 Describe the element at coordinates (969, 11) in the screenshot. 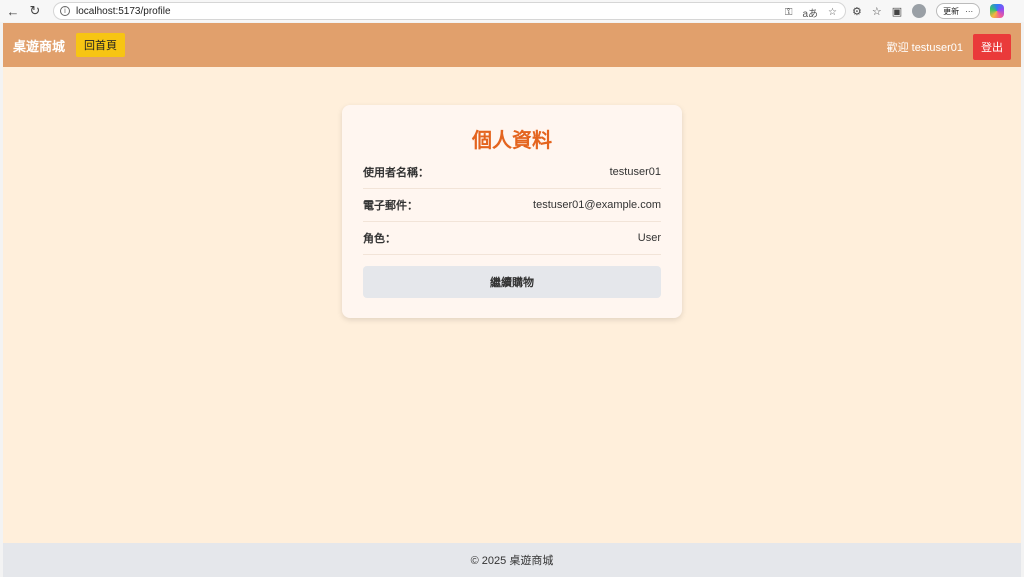

I see `more-icon: ···` at that location.